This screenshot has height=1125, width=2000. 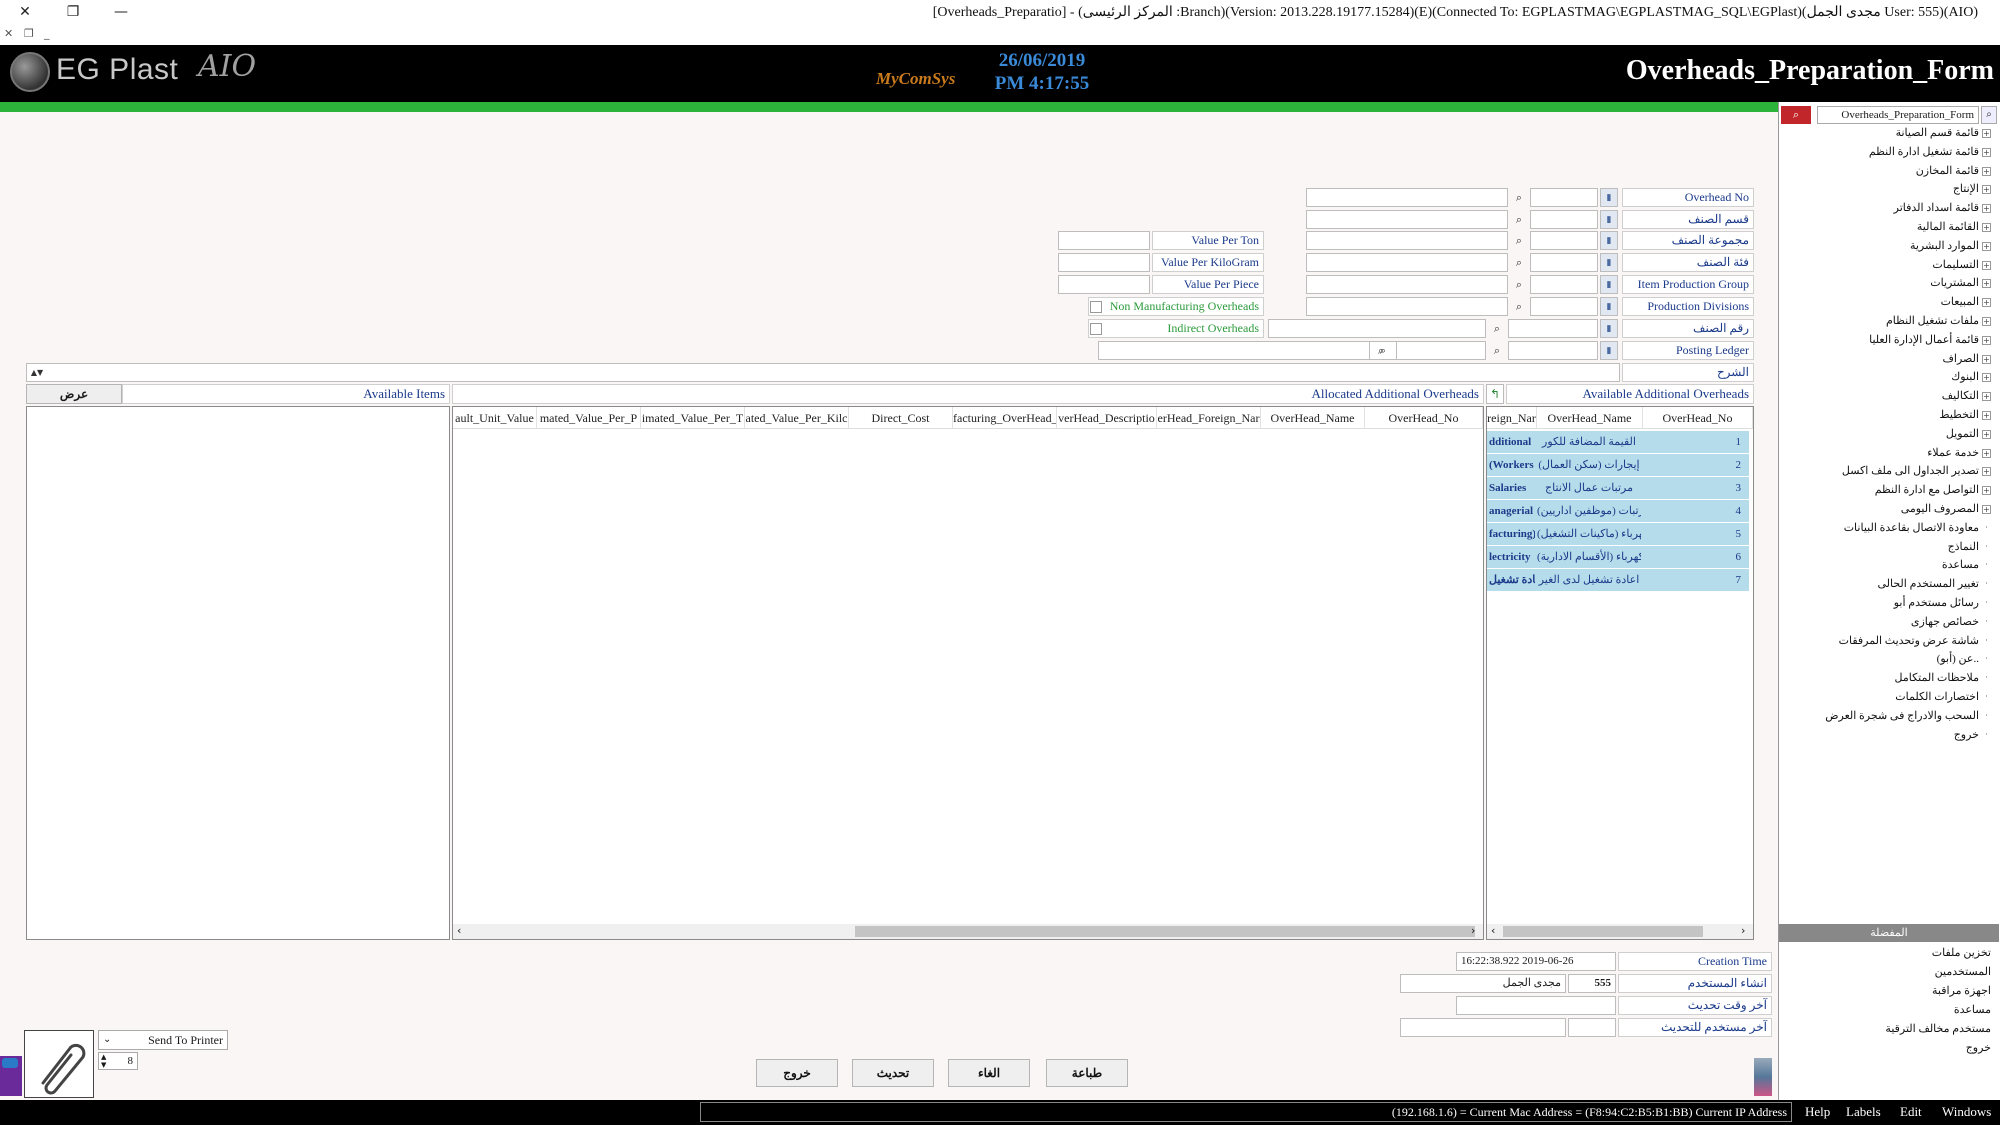 I want to click on tree-item: معاودة الاتصال بقاعدة البيانات ·, so click(x=1917, y=528).